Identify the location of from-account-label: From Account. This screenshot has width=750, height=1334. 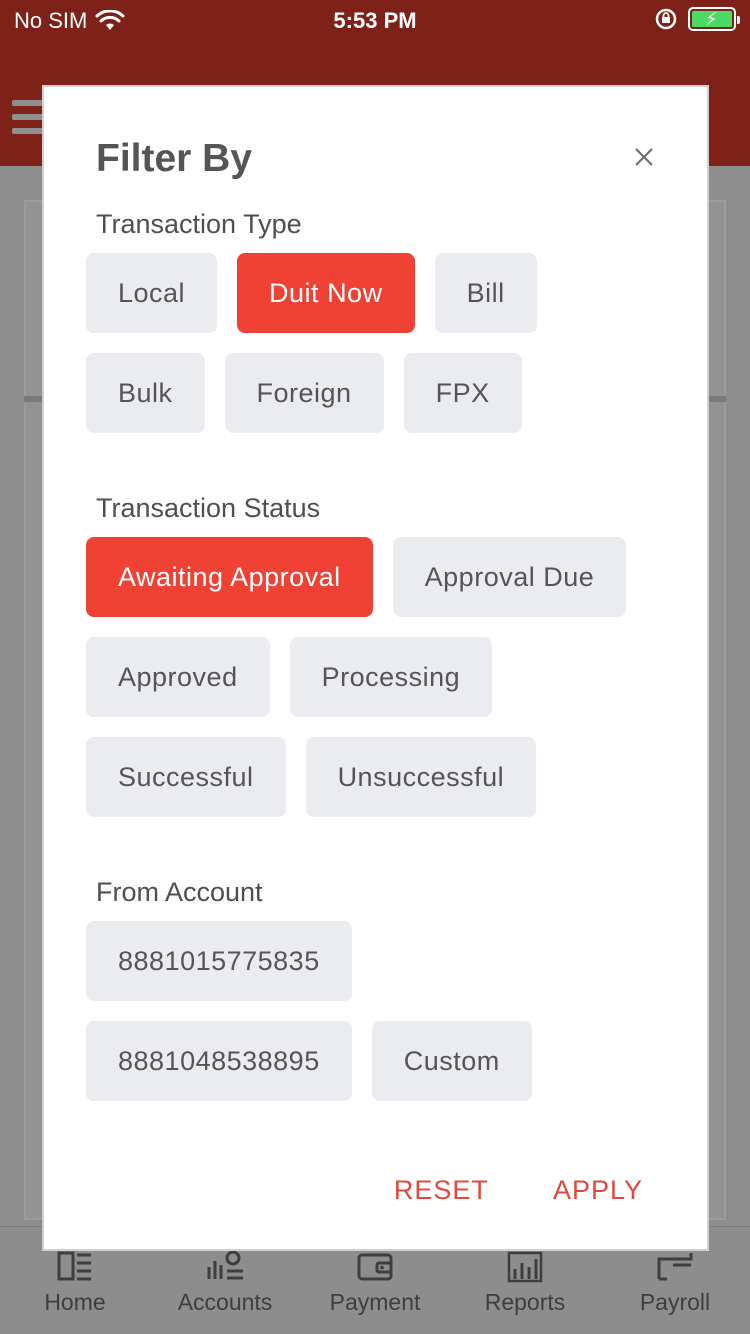
(179, 892).